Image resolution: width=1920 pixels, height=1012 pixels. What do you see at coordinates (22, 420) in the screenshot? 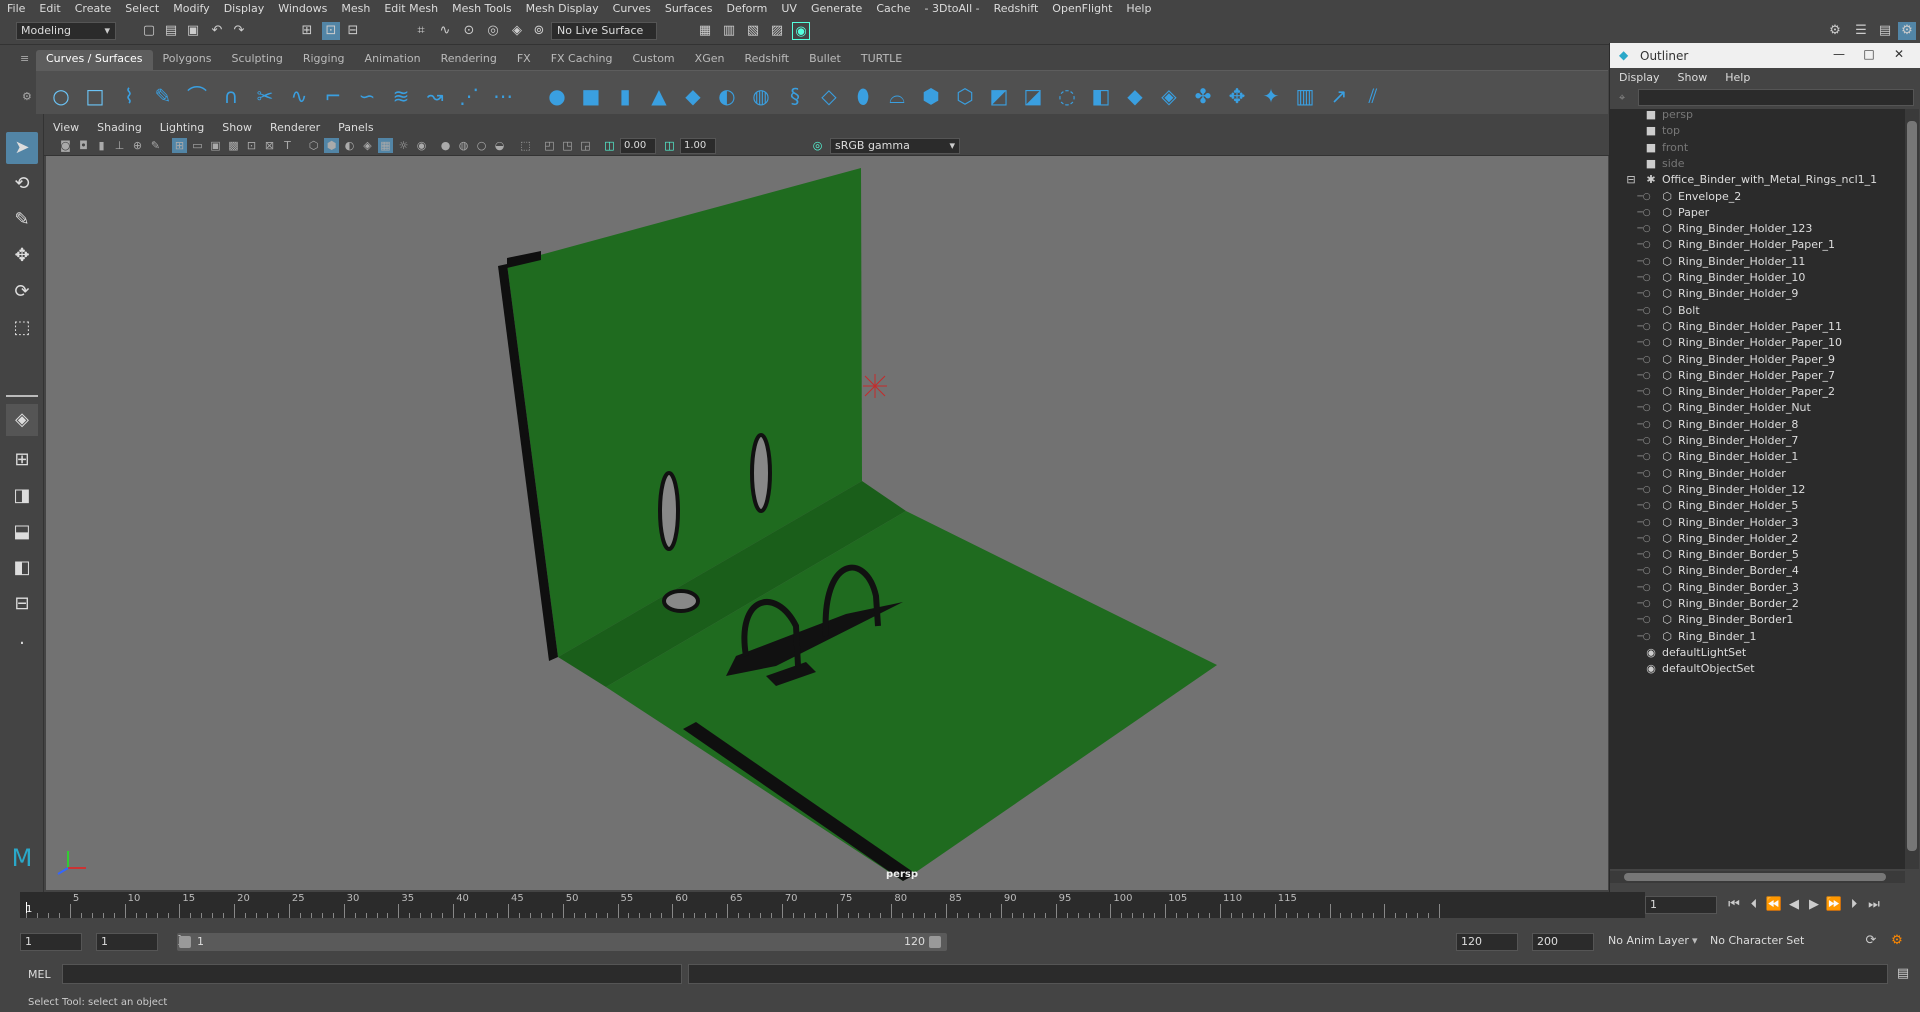
I see `single-view-icon: ◈` at bounding box center [22, 420].